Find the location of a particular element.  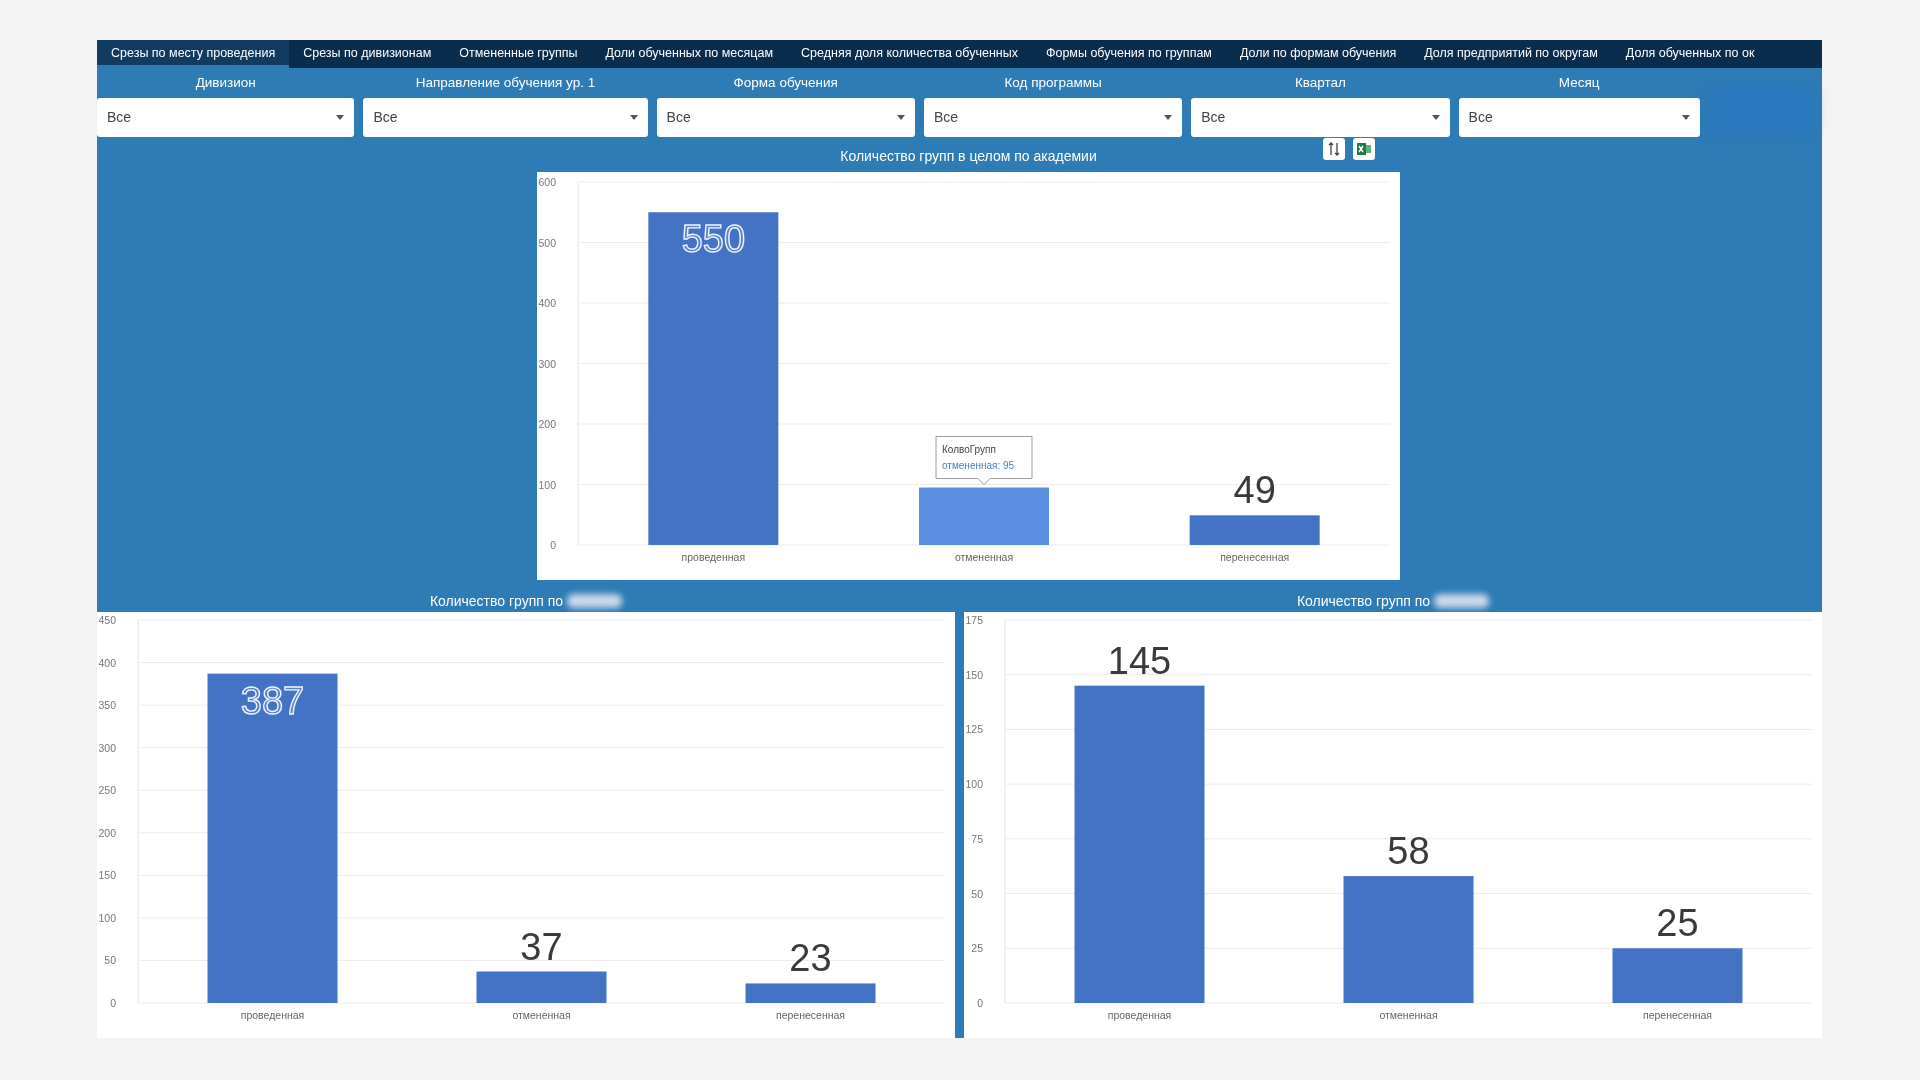

tab: Доли по формам обучения is located at coordinates (1318, 54).